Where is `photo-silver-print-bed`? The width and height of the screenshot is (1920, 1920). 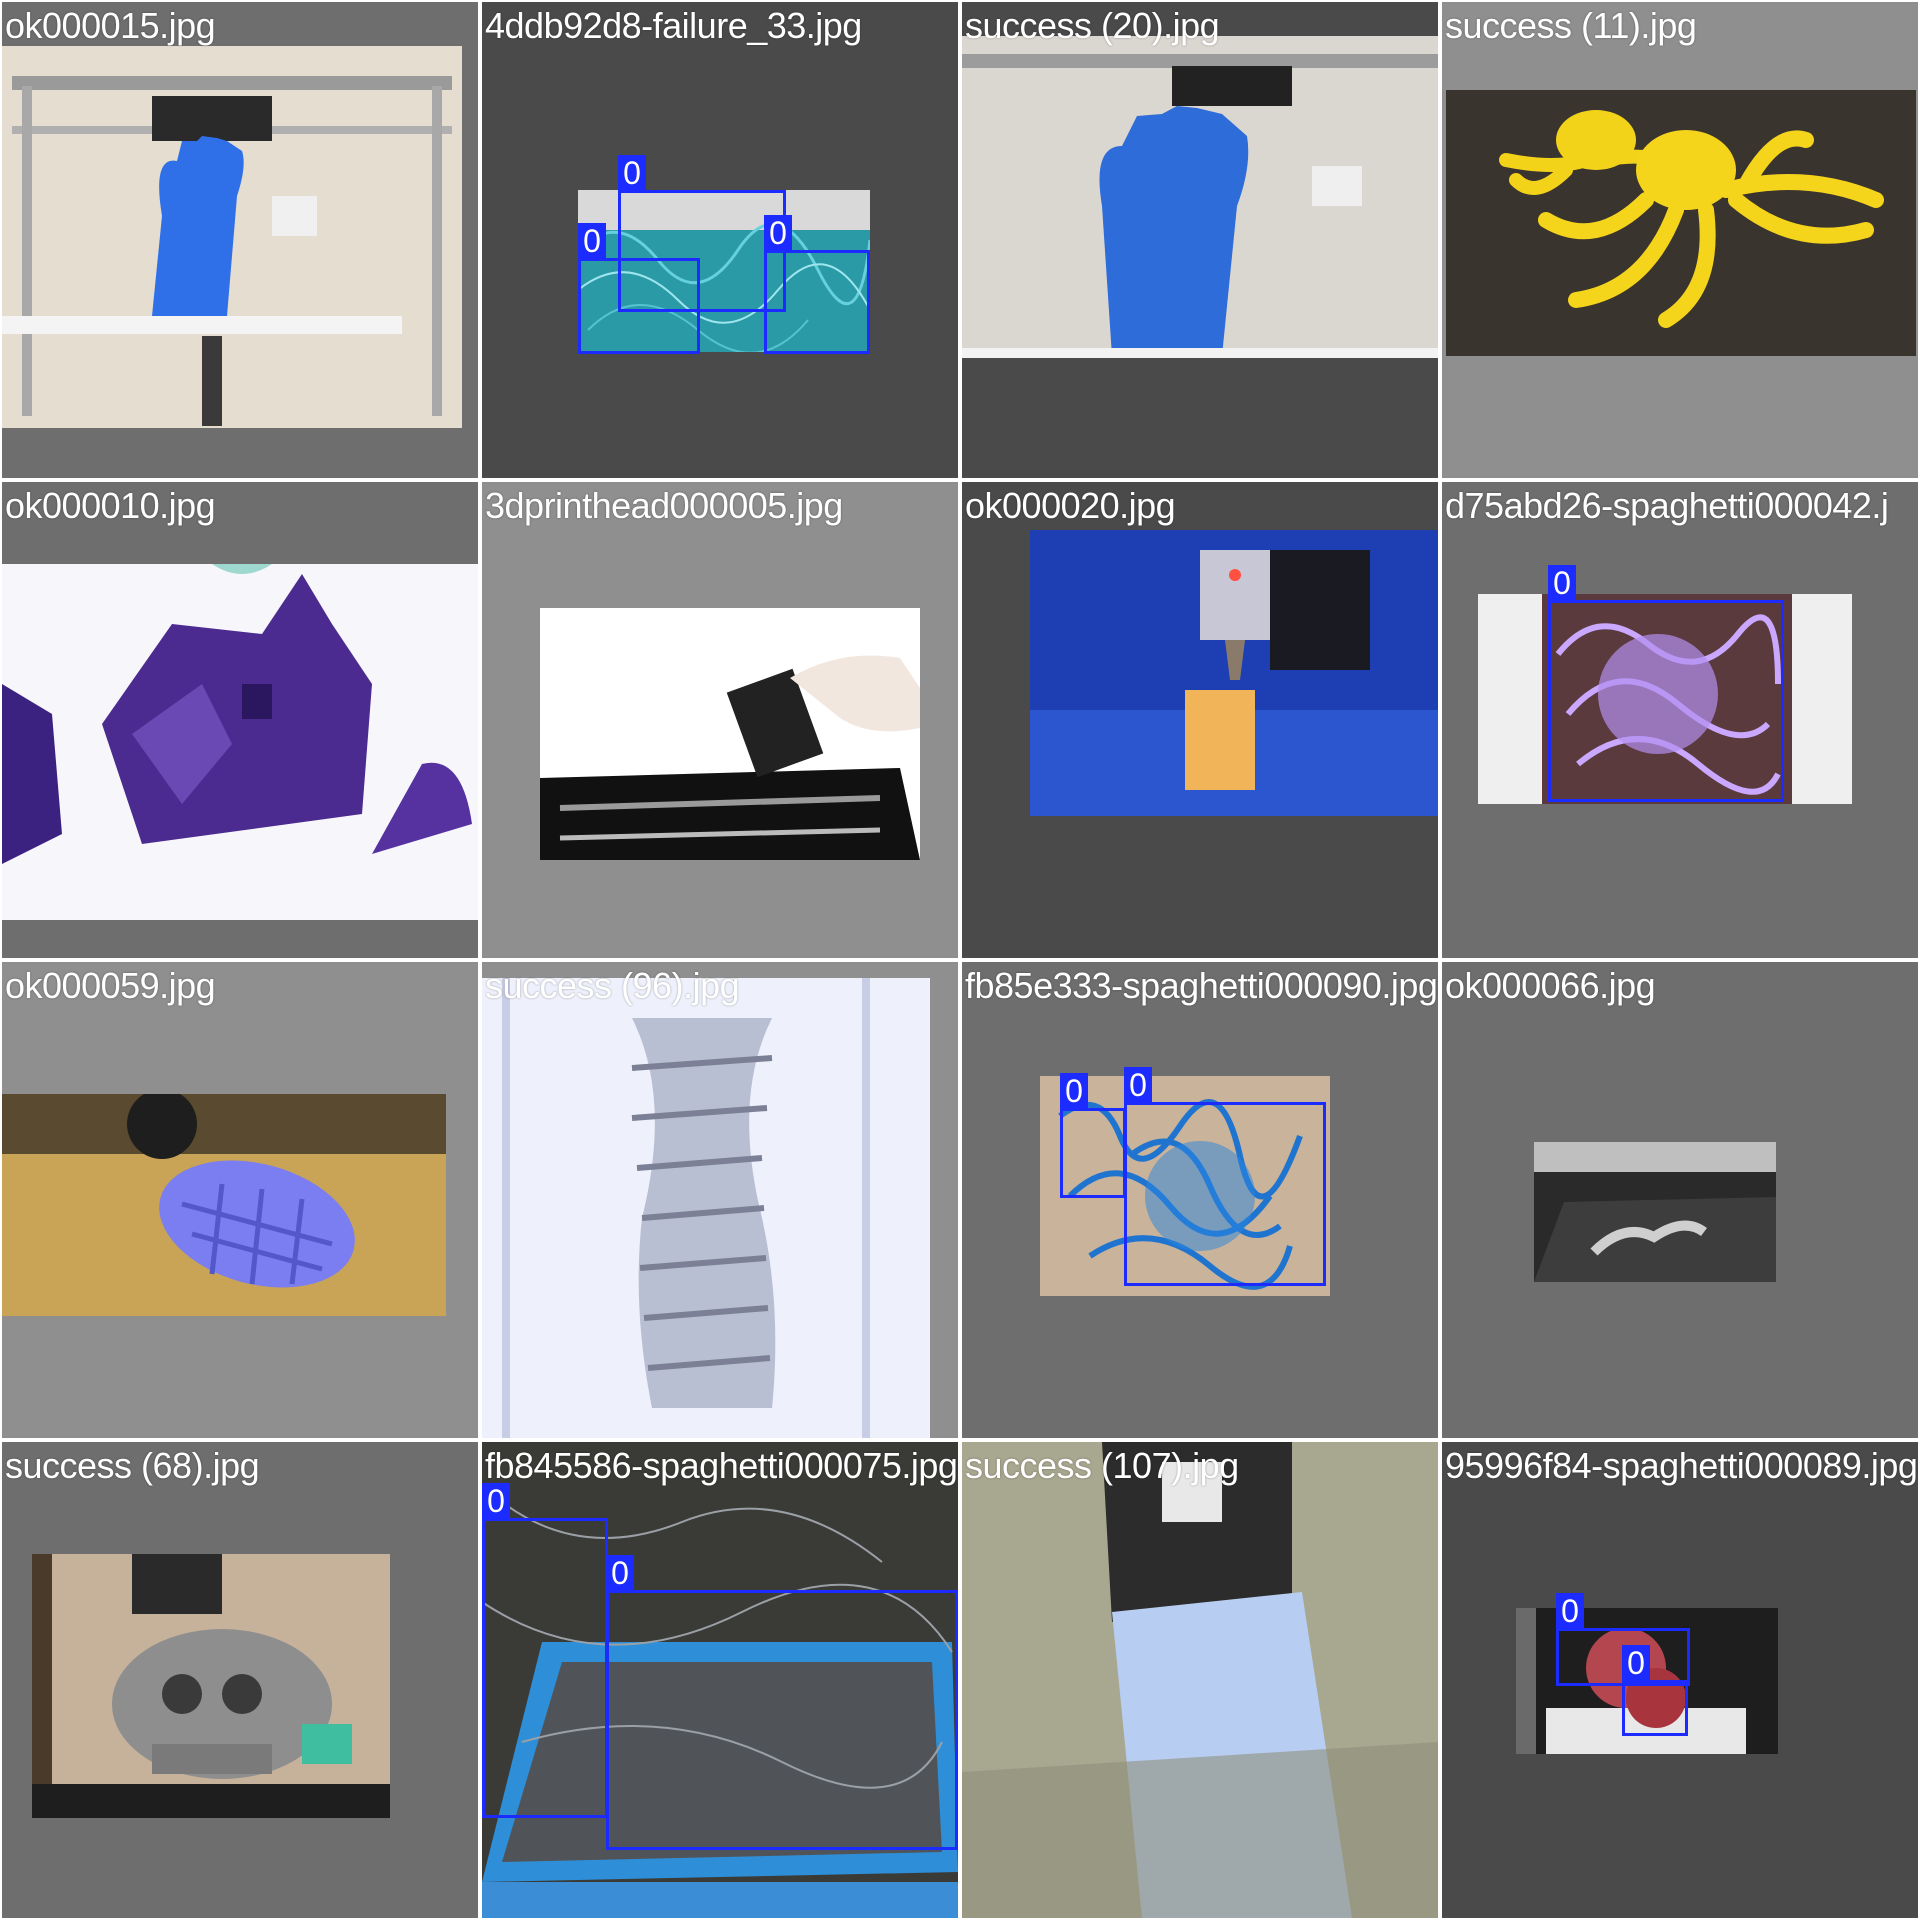
photo-silver-print-bed is located at coordinates (1655, 1212).